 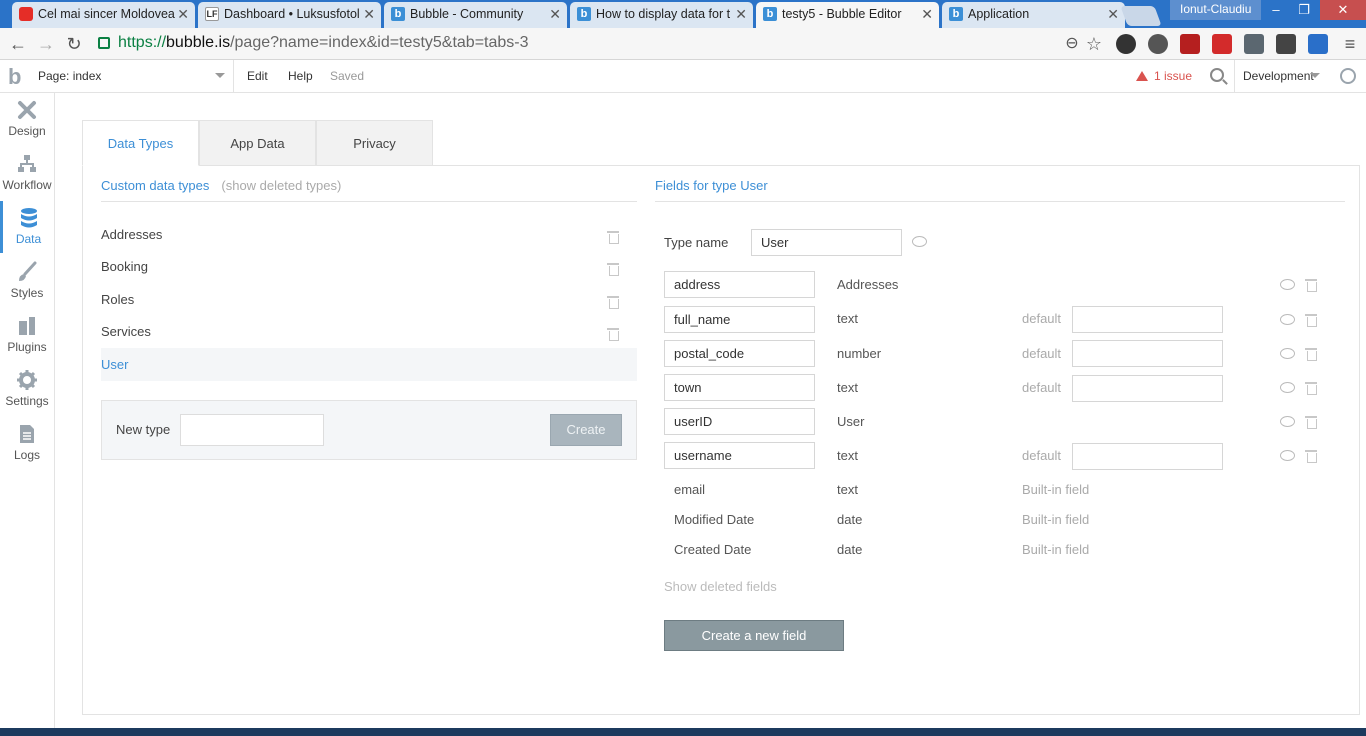 I want to click on show-deleted-fields-link: Show deleted fields, so click(x=720, y=586).